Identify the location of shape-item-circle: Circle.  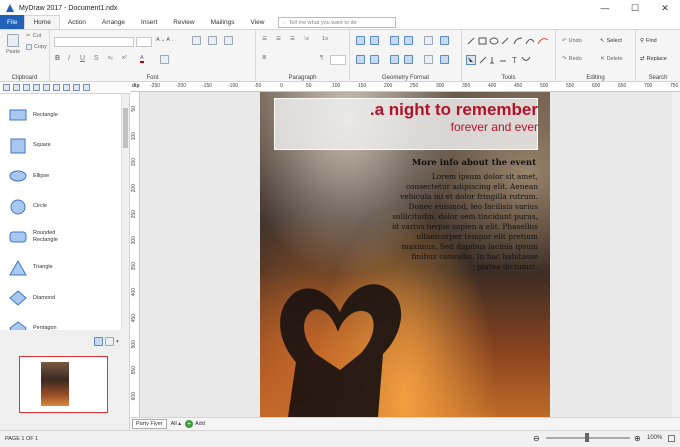
(41, 207).